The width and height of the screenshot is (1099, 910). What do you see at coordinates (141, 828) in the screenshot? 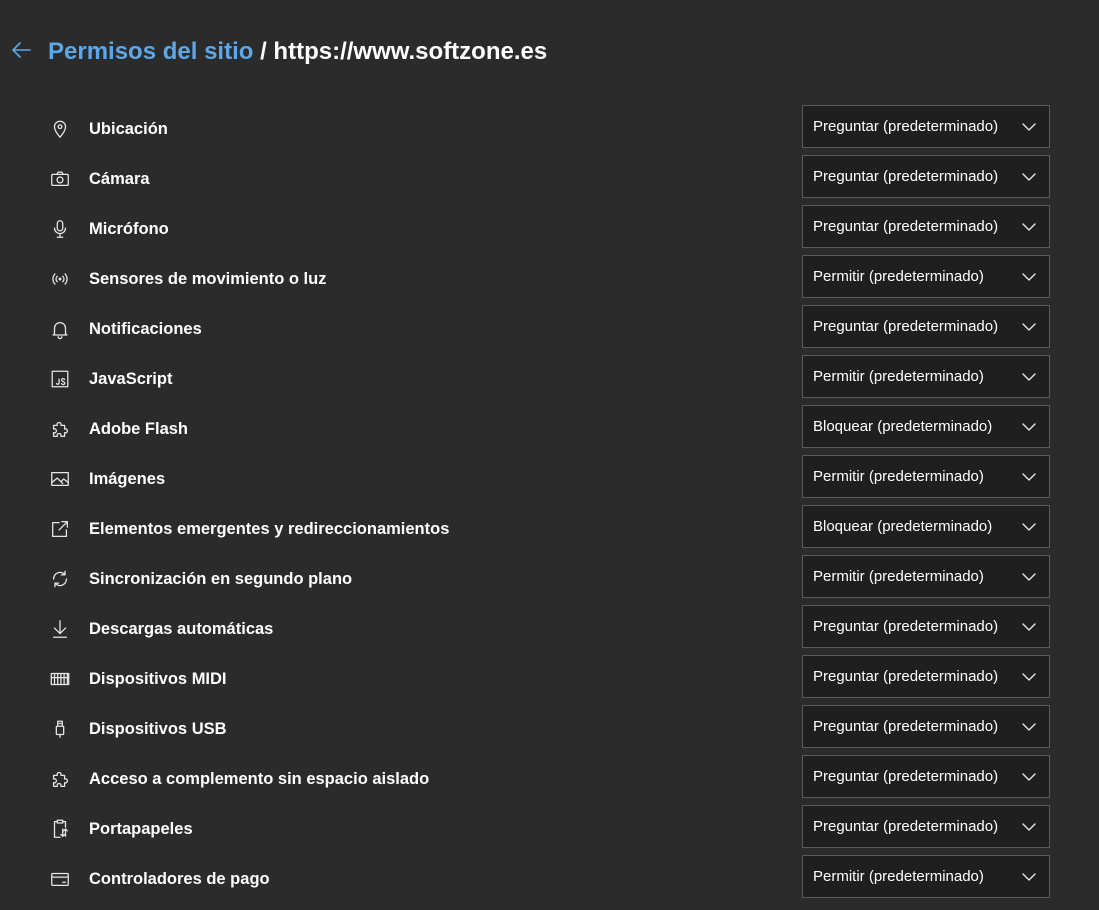
I see `permission-label: Portapapeles` at bounding box center [141, 828].